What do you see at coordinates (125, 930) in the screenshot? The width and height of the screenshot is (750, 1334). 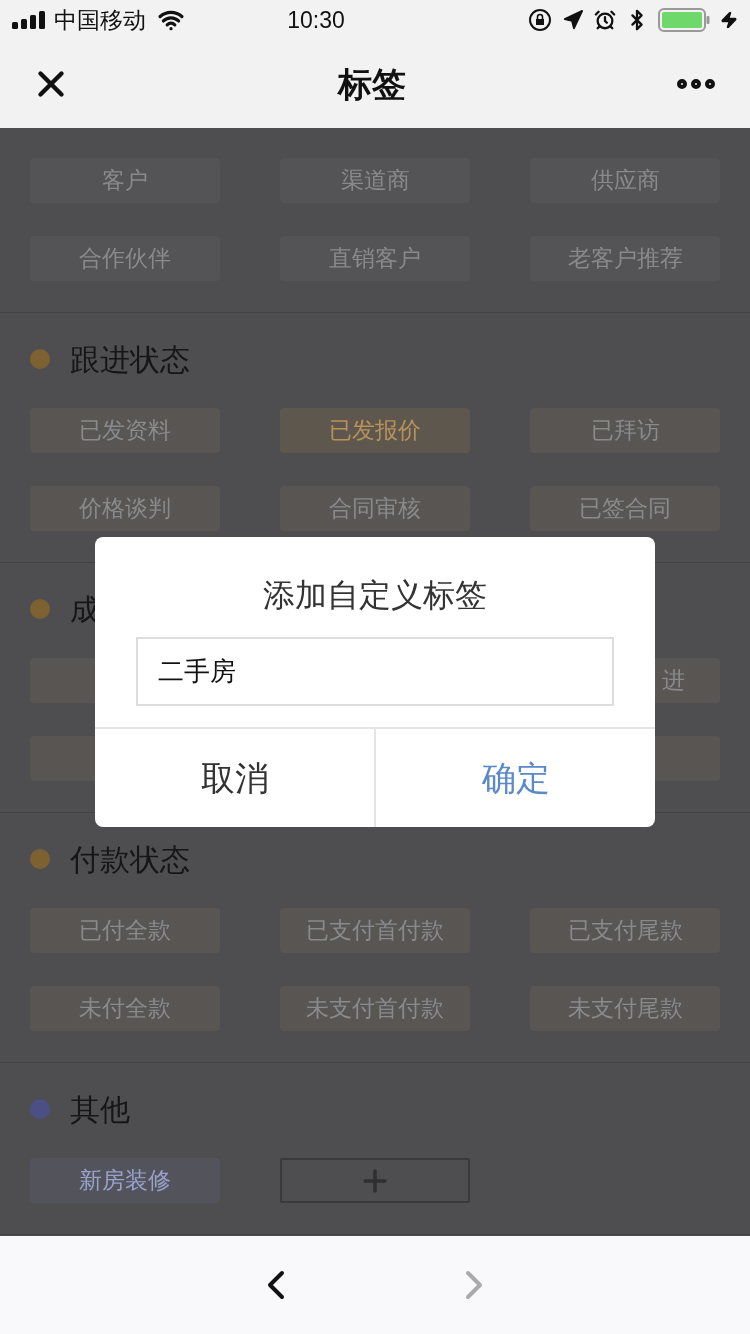 I see `tag: 已付全款` at bounding box center [125, 930].